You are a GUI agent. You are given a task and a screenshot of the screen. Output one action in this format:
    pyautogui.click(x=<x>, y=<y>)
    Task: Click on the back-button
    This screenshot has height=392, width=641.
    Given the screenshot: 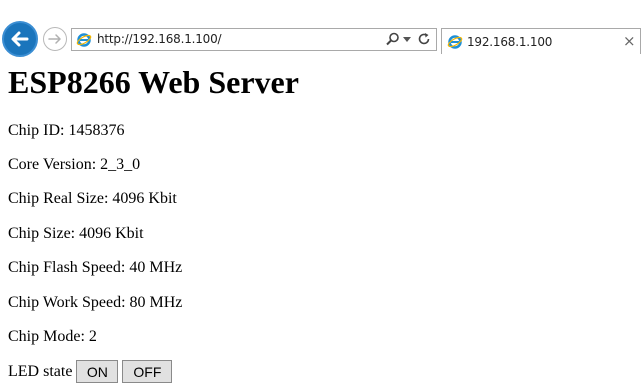 What is the action you would take?
    pyautogui.click(x=20, y=39)
    